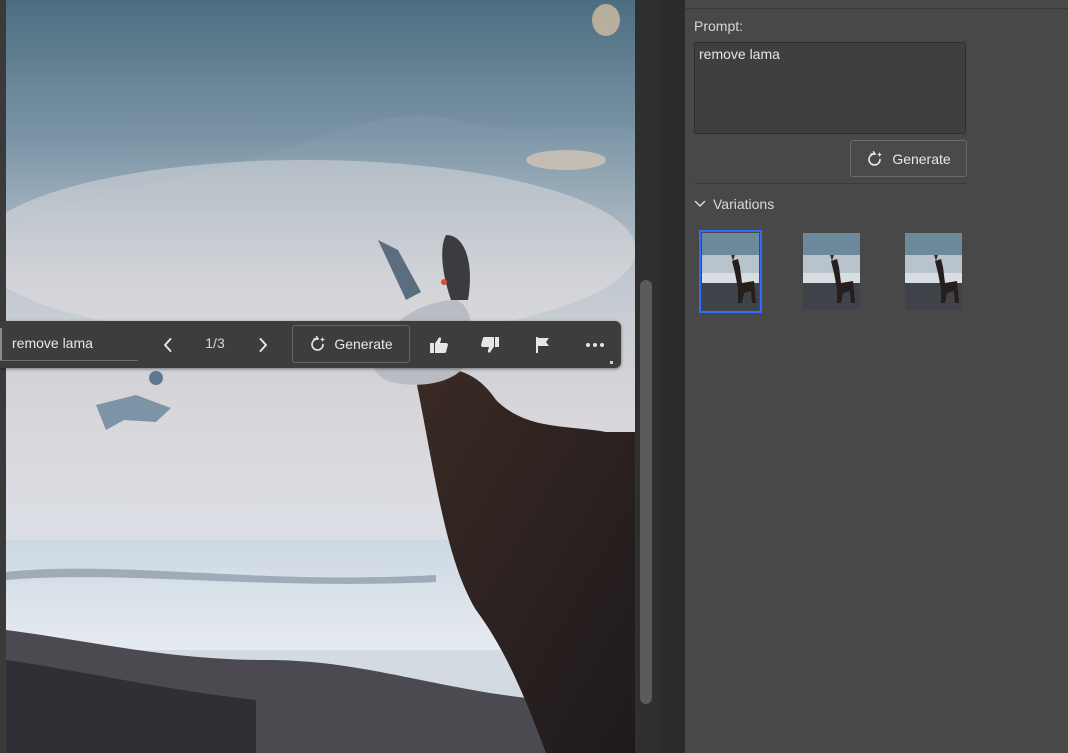 The image size is (1068, 753). I want to click on taskbar-generate-button: Generate, so click(351, 344).